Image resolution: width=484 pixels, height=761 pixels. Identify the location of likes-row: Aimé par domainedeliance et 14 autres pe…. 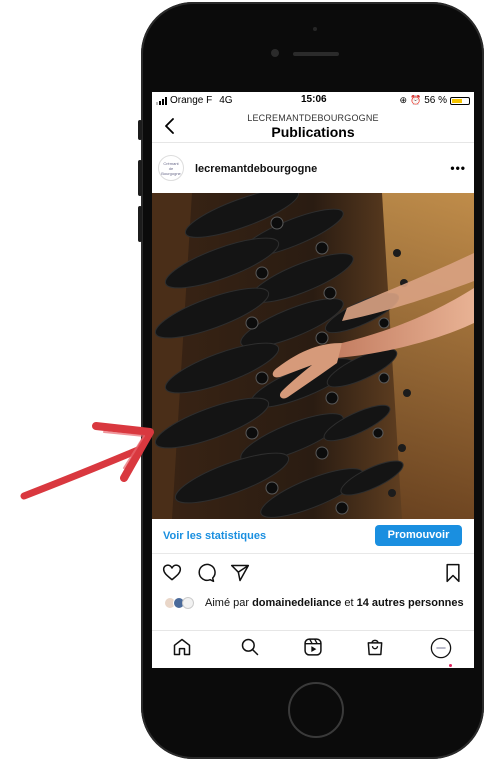
(313, 608).